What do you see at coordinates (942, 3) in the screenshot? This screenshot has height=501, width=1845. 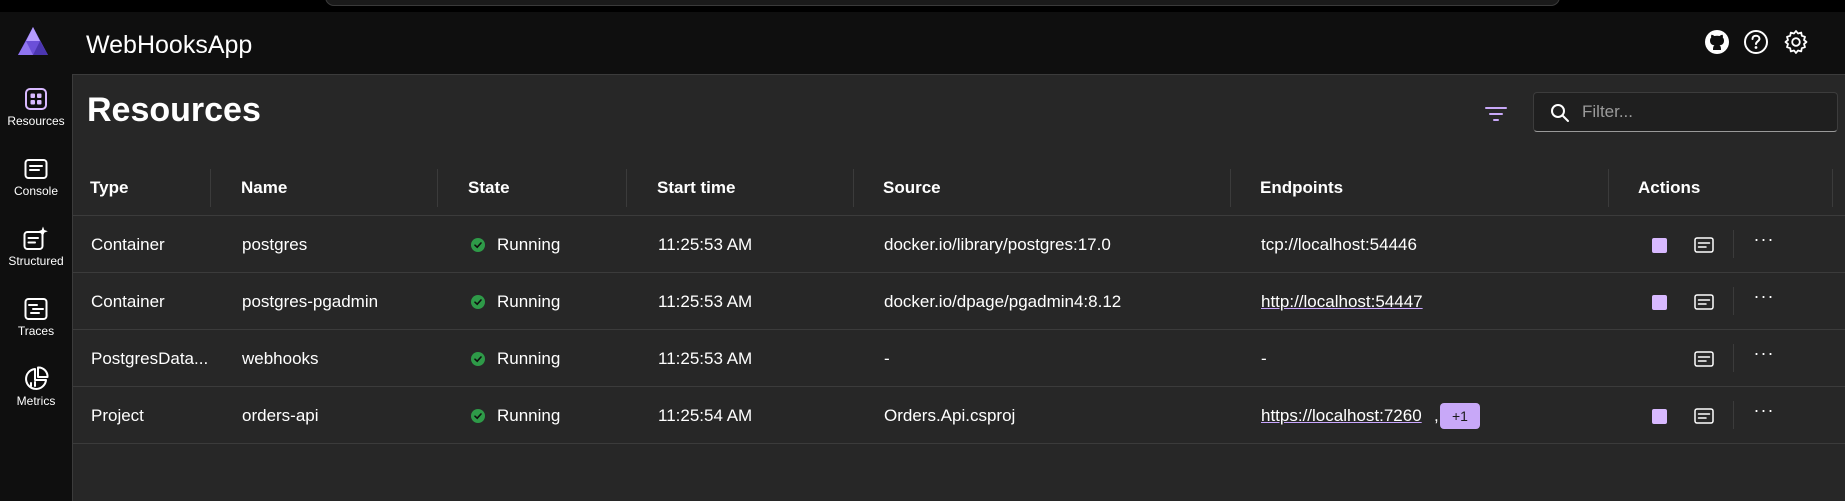 I see `browser-address-bar` at bounding box center [942, 3].